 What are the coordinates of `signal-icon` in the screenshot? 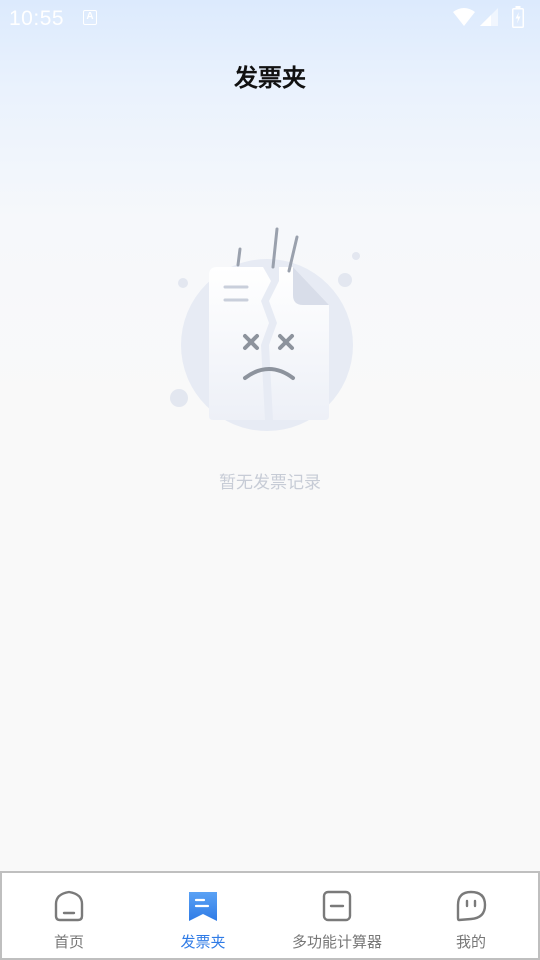 It's located at (489, 17).